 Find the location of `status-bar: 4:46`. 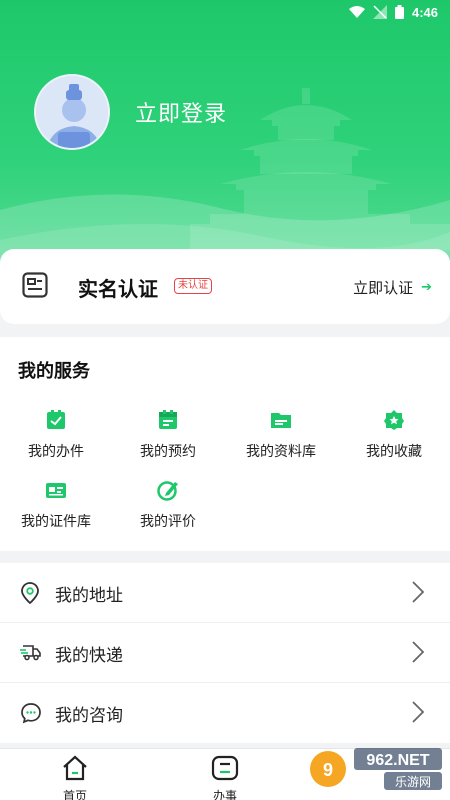

status-bar: 4:46 is located at coordinates (225, 12).